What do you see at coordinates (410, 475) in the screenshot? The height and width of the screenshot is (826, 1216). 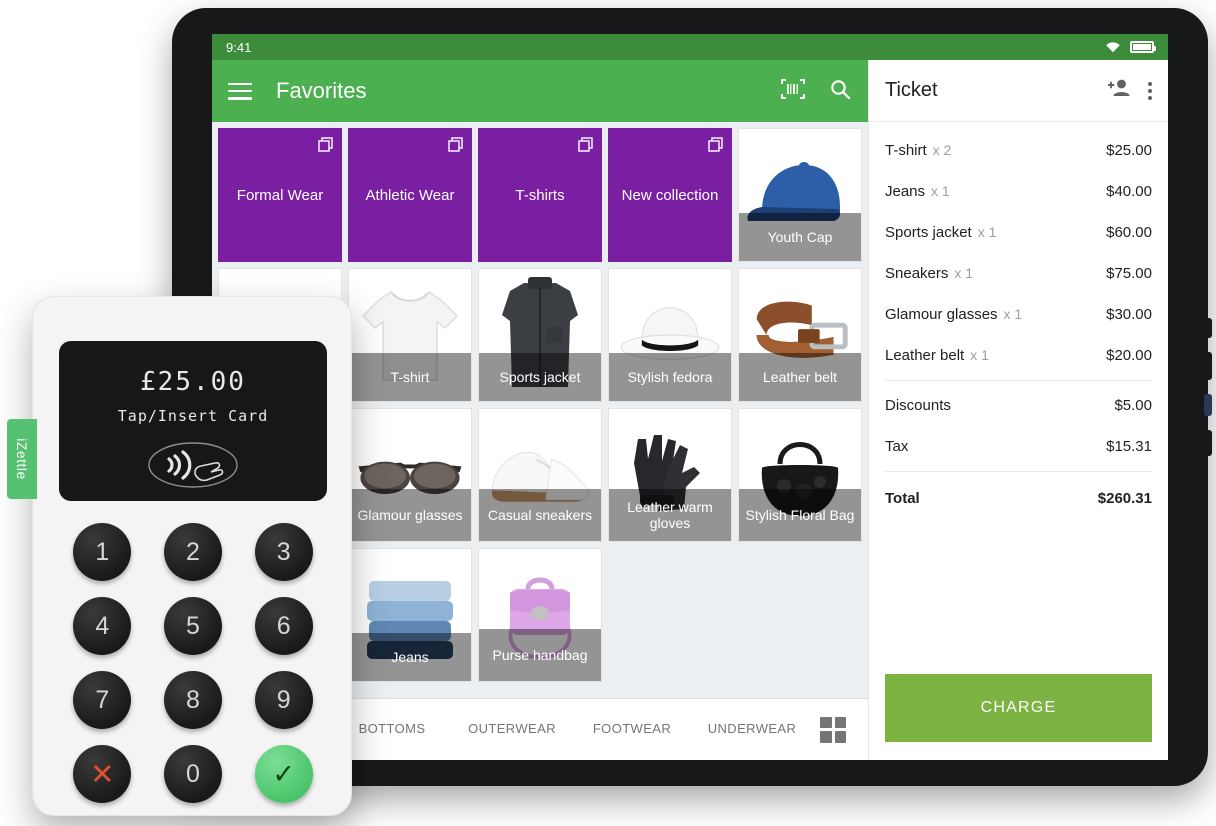 I see `product-tile-glamour-glasses: Glamour glasses` at bounding box center [410, 475].